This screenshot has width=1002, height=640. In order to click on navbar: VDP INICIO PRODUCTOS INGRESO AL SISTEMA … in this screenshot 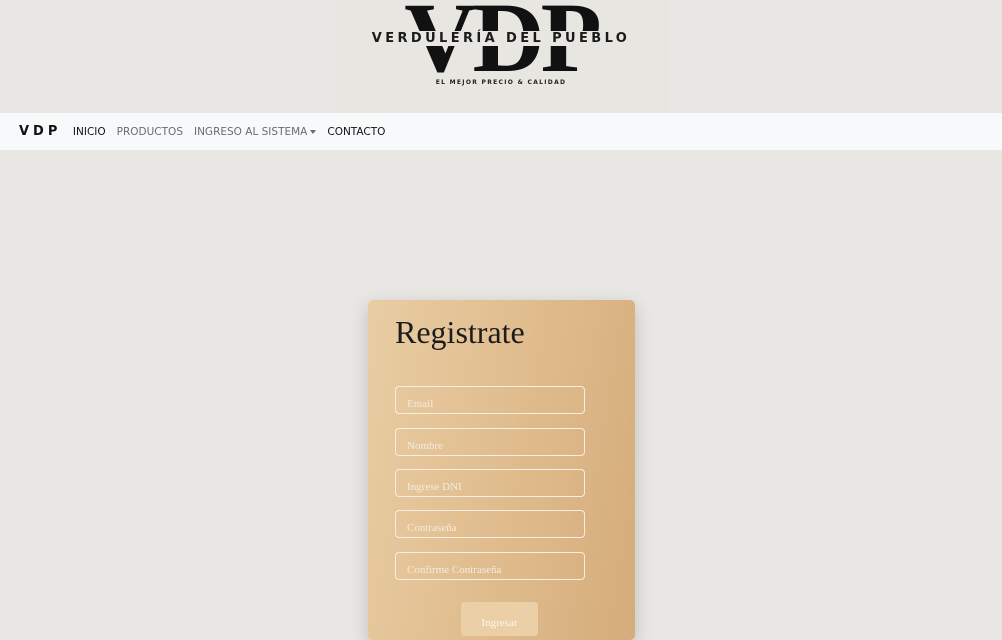, I will do `click(501, 131)`.